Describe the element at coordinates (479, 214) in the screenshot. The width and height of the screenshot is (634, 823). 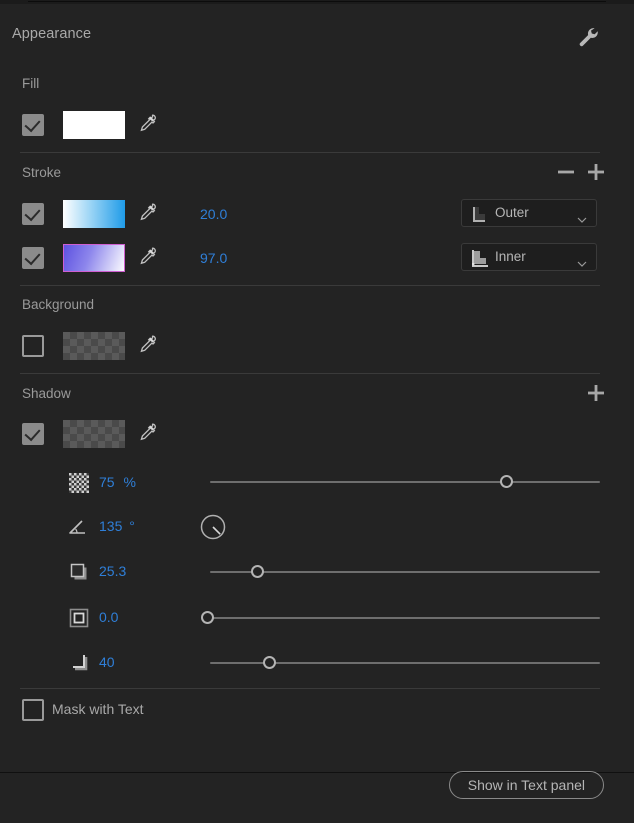
I see `stroke-outer-icon` at that location.